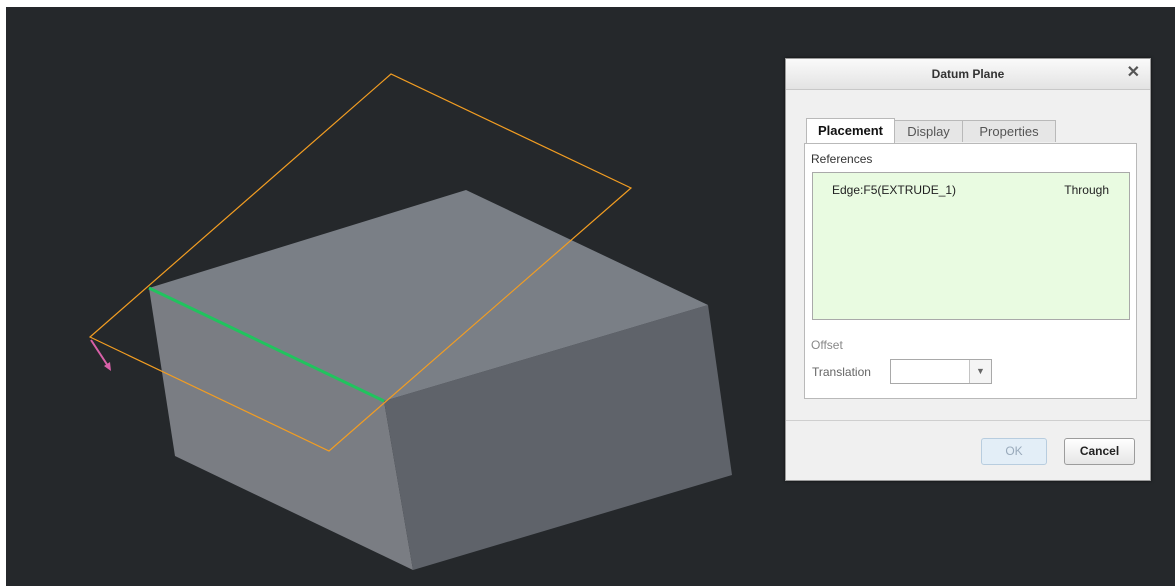  What do you see at coordinates (100, 355) in the screenshot?
I see `direction-arrow-icon` at bounding box center [100, 355].